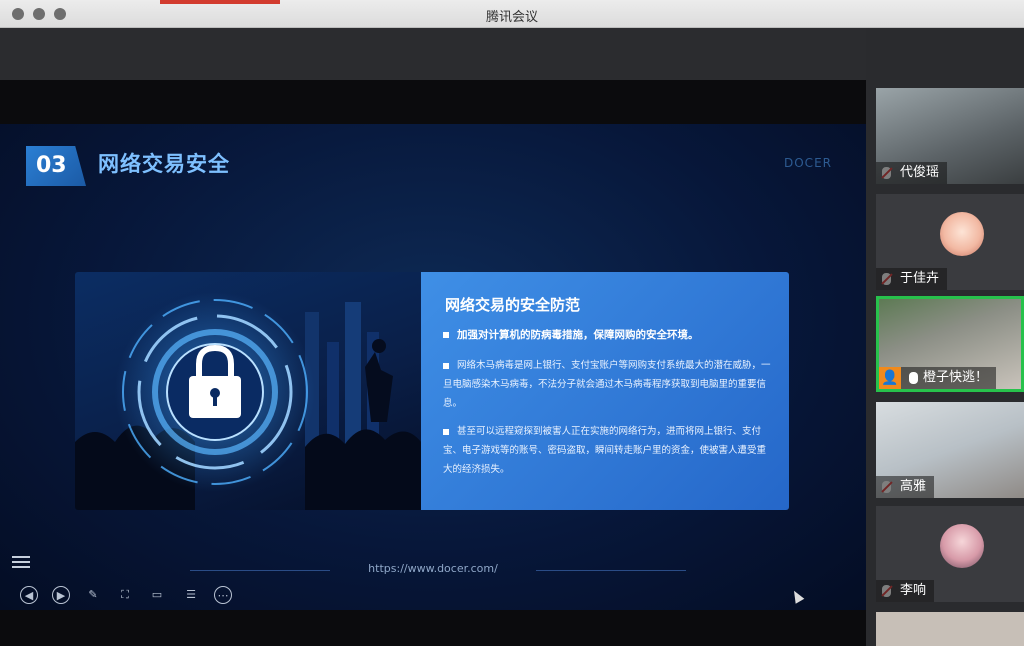  Describe the element at coordinates (164, 164) in the screenshot. I see `slide-title: 网络交易安全` at that location.